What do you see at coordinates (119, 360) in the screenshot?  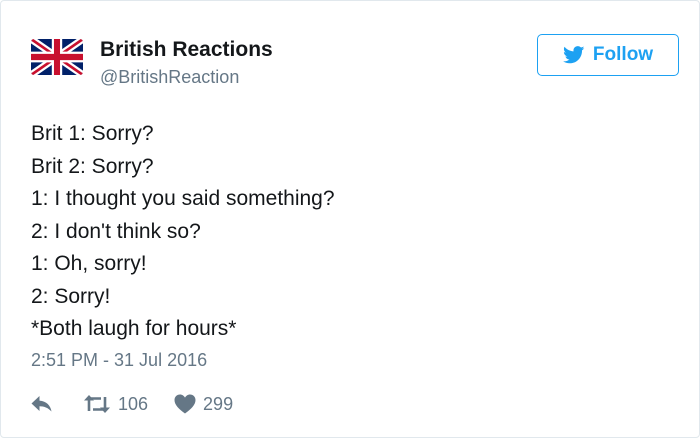 I see `tweet-timestamp: 2:51 PM - 31 Jul 2016` at bounding box center [119, 360].